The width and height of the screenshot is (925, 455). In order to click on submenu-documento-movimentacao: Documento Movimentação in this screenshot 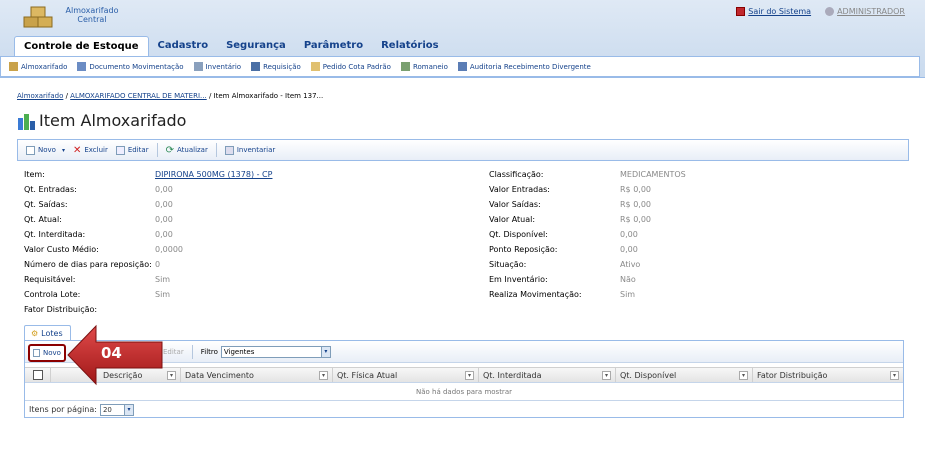, I will do `click(130, 66)`.